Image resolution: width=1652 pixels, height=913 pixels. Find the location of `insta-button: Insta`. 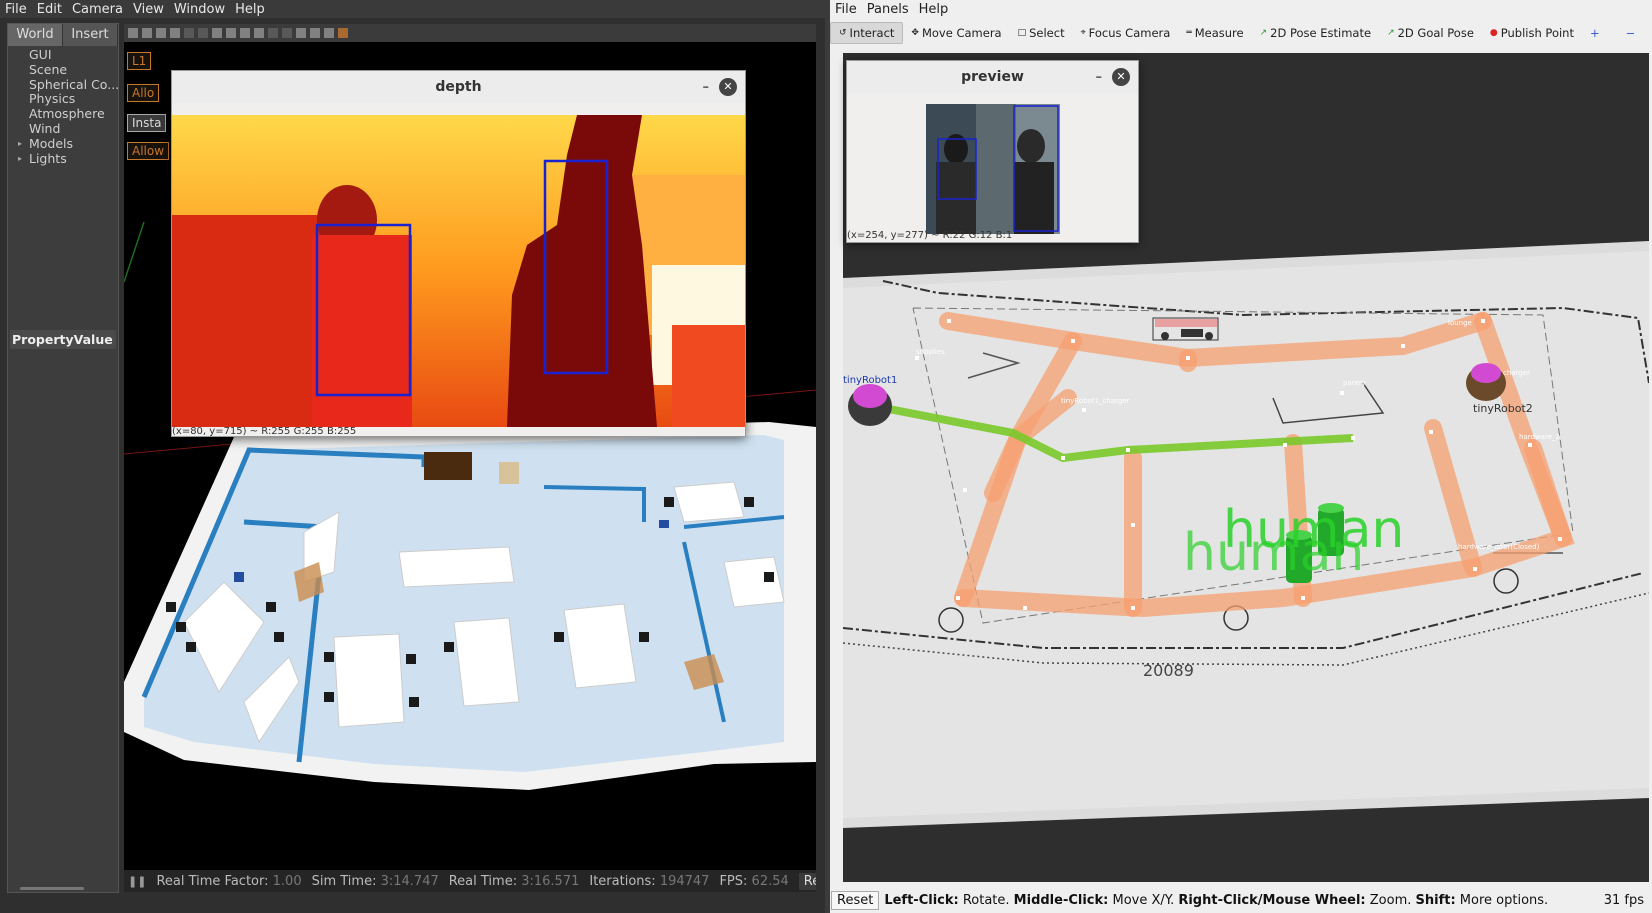

insta-button: Insta is located at coordinates (147, 123).